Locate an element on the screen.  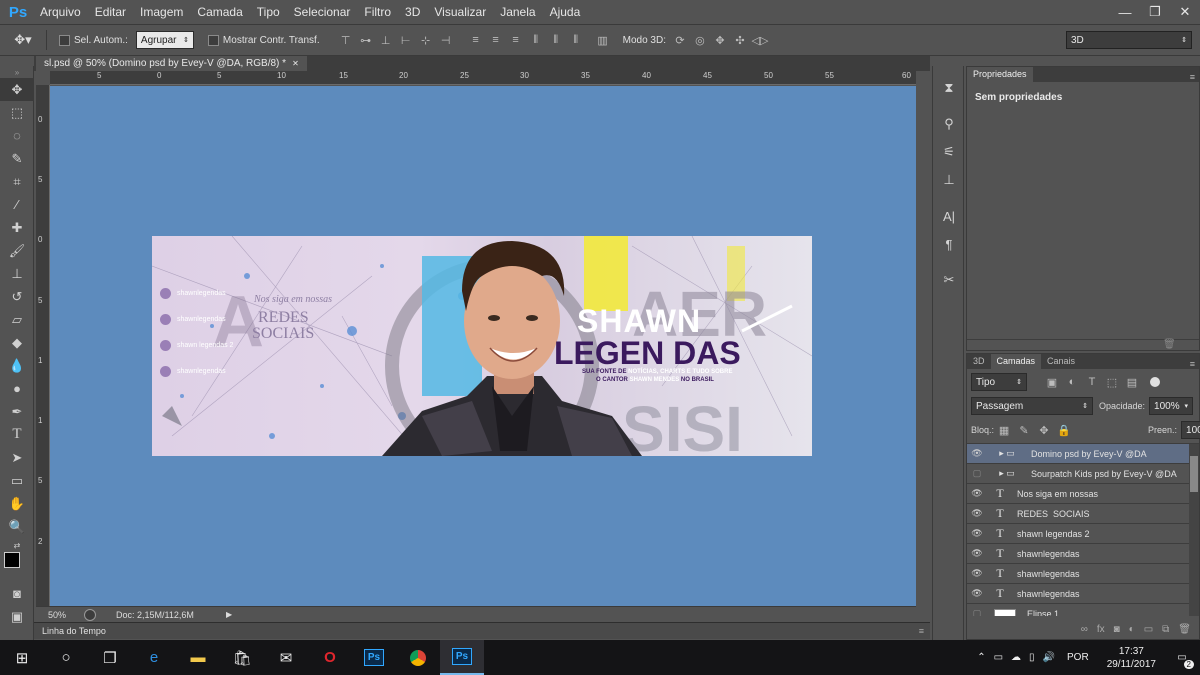
layer-row: ▢ Elipse 1 is located at coordinates (1078, 610).